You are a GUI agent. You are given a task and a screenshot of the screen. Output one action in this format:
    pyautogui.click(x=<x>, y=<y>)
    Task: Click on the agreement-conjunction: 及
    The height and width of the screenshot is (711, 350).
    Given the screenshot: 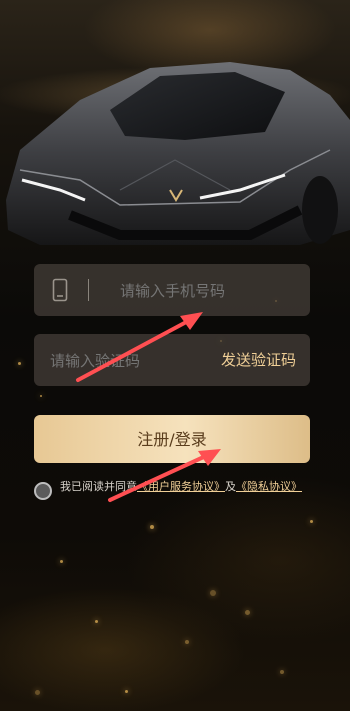 What is the action you would take?
    pyautogui.click(x=230, y=486)
    